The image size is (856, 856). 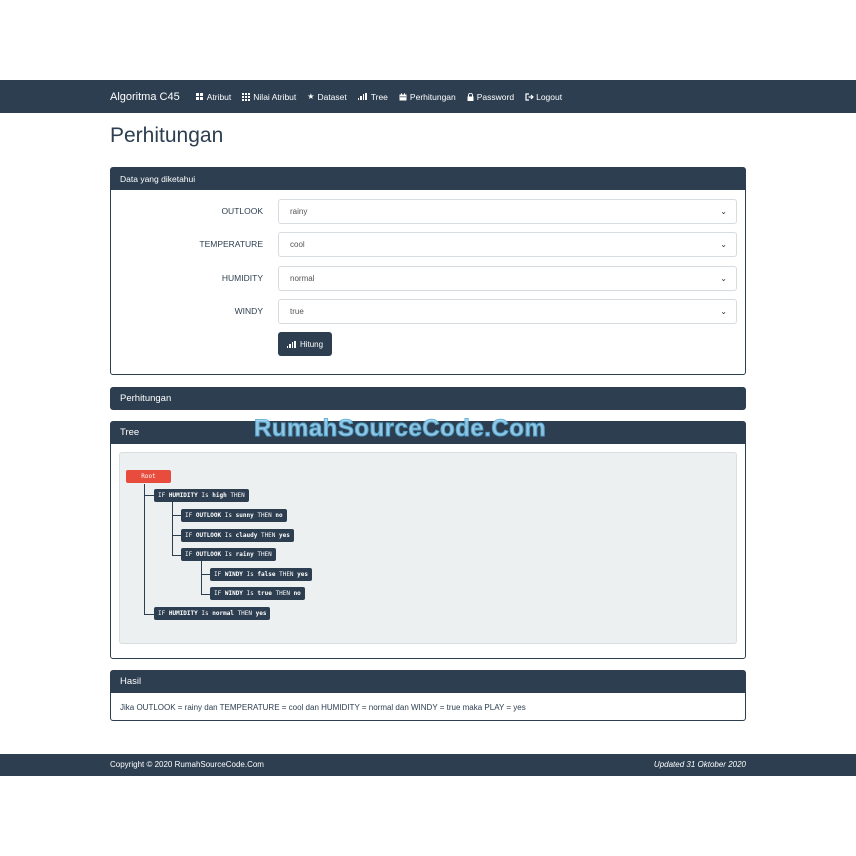 What do you see at coordinates (231, 244) in the screenshot?
I see `temperature-label: TEMPERATURE` at bounding box center [231, 244].